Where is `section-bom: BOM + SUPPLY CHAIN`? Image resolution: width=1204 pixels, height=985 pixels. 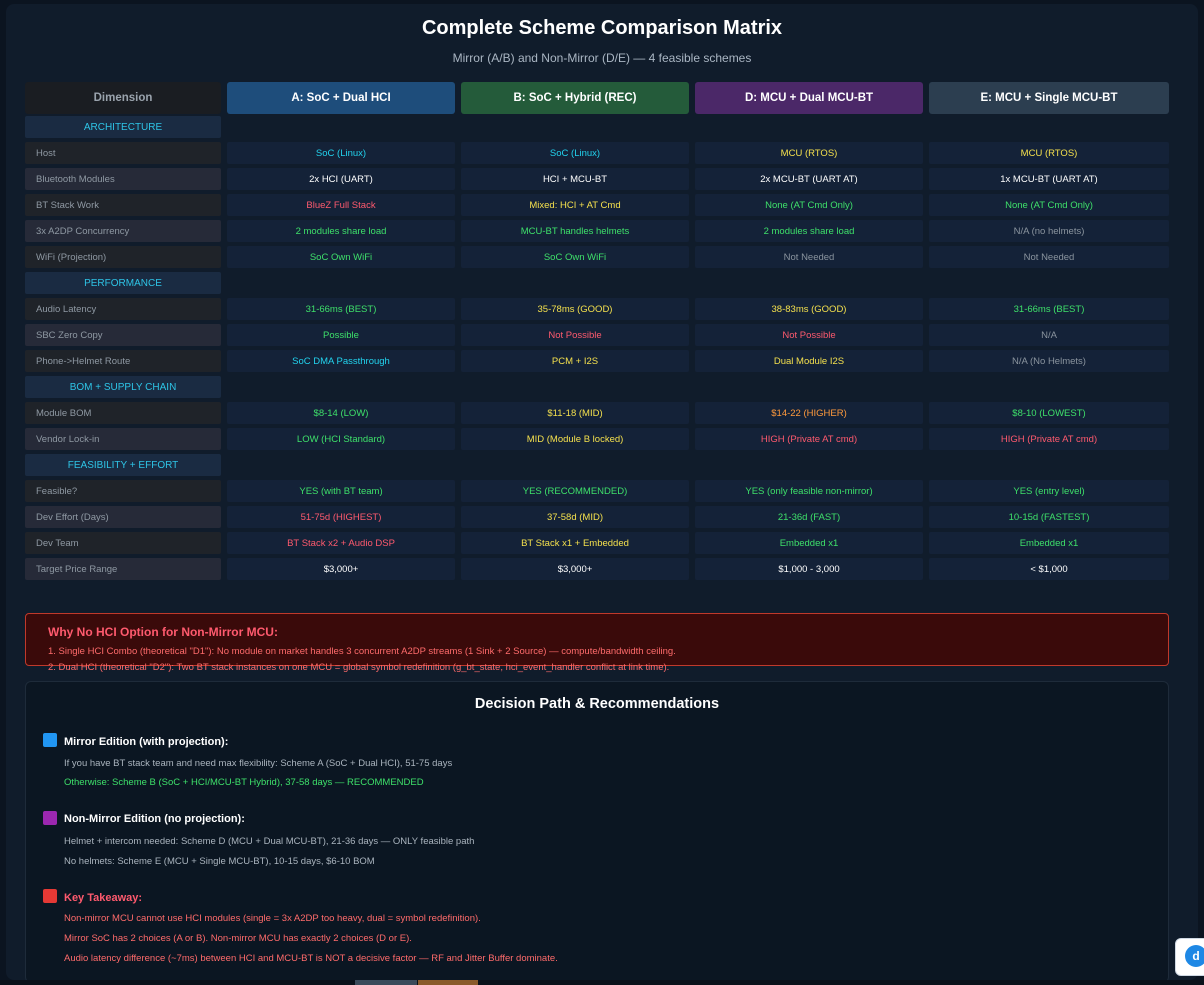
section-bom: BOM + SUPPLY CHAIN is located at coordinates (123, 387).